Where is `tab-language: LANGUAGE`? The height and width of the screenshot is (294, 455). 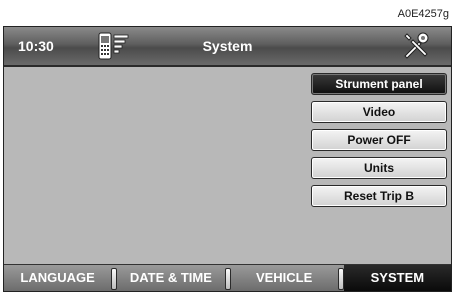 tab-language: LANGUAGE is located at coordinates (57, 278).